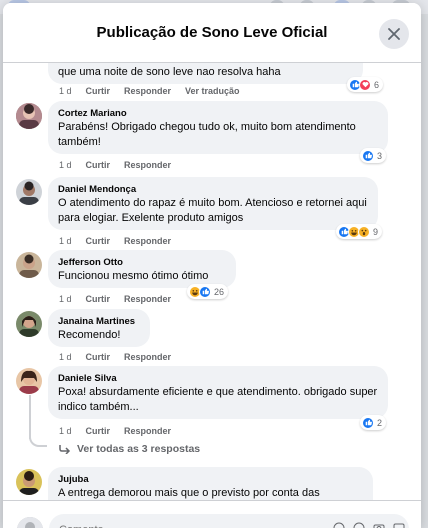 Image resolution: width=428 pixels, height=528 pixels. I want to click on love-icon, so click(365, 84).